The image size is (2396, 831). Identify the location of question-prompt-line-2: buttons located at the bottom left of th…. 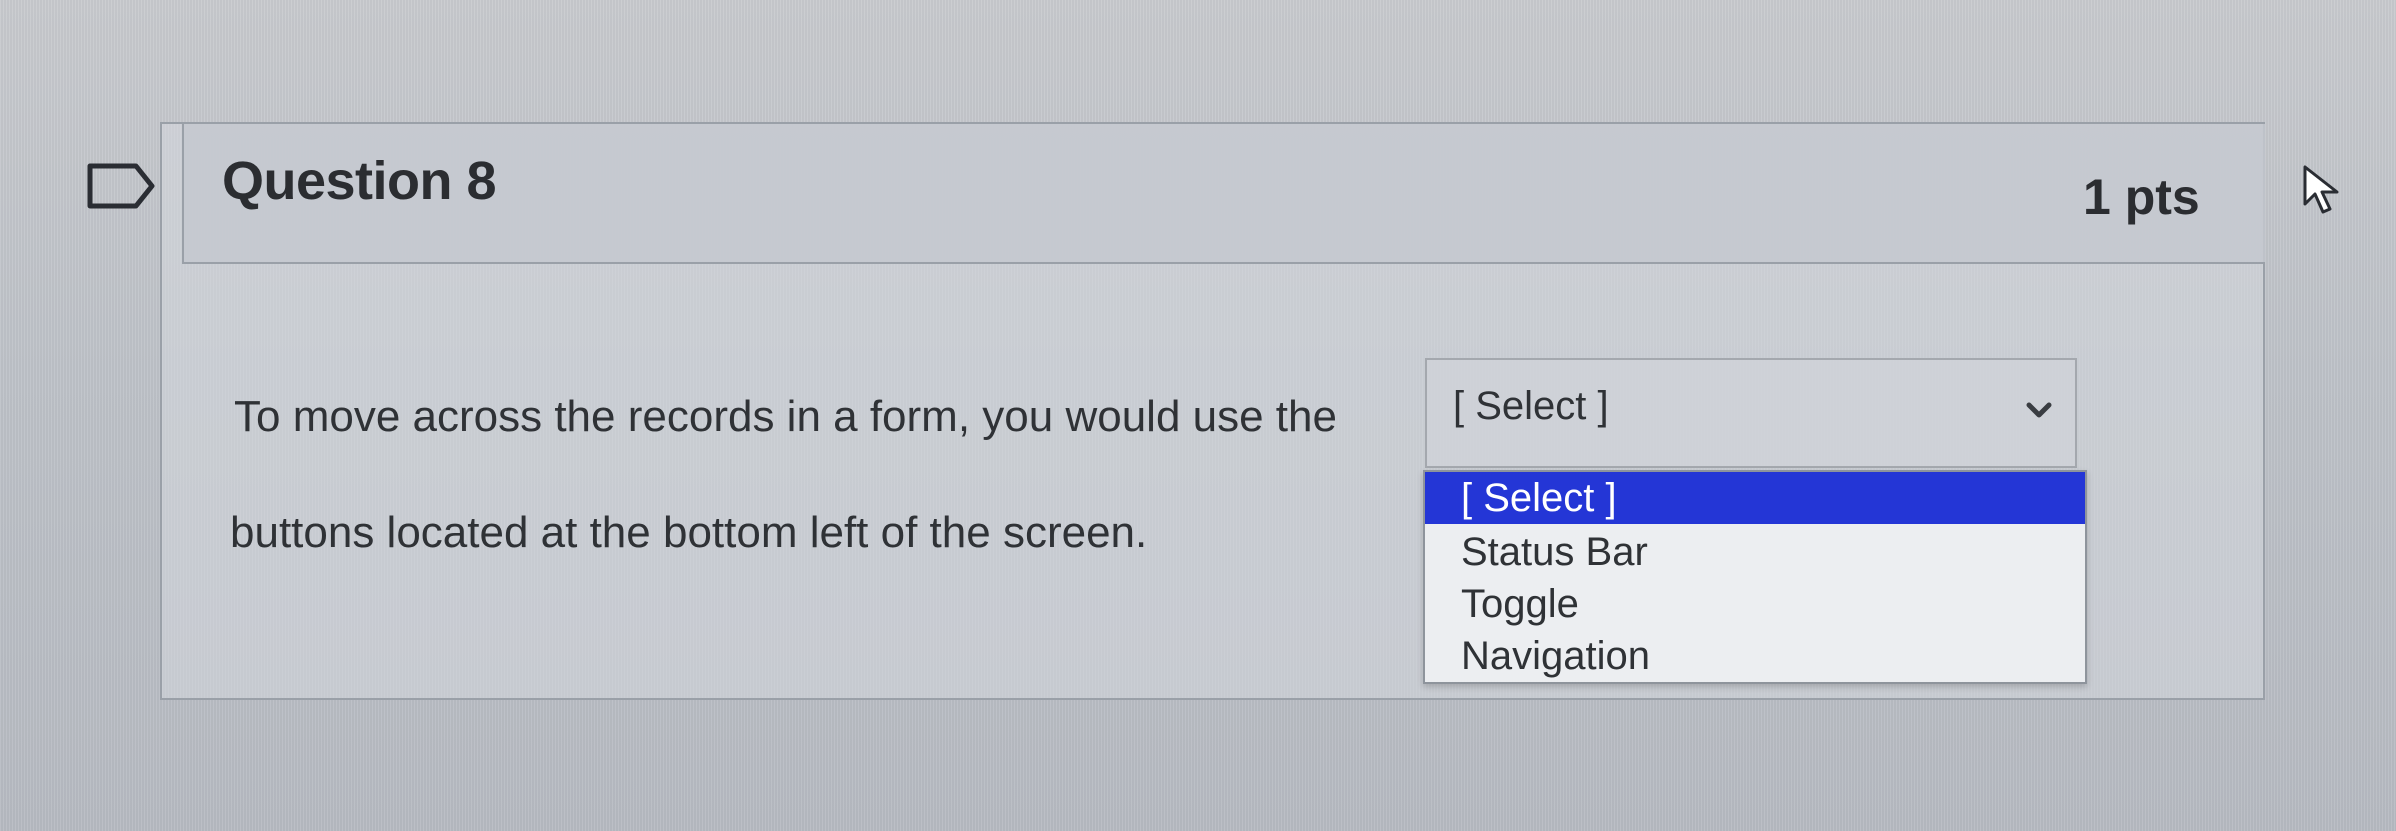
(689, 532).